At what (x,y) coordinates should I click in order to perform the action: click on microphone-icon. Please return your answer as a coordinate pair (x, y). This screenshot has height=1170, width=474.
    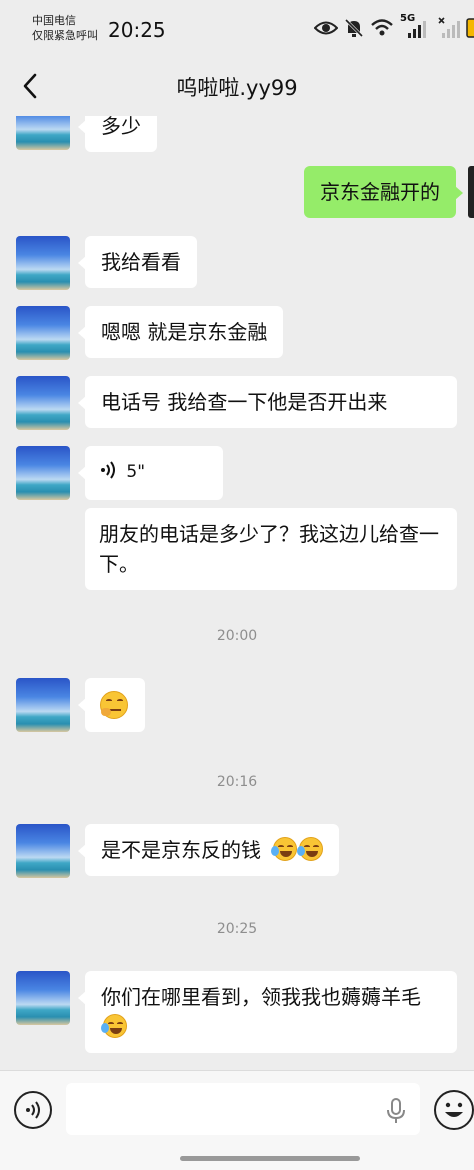
    Looking at the image, I should click on (396, 1110).